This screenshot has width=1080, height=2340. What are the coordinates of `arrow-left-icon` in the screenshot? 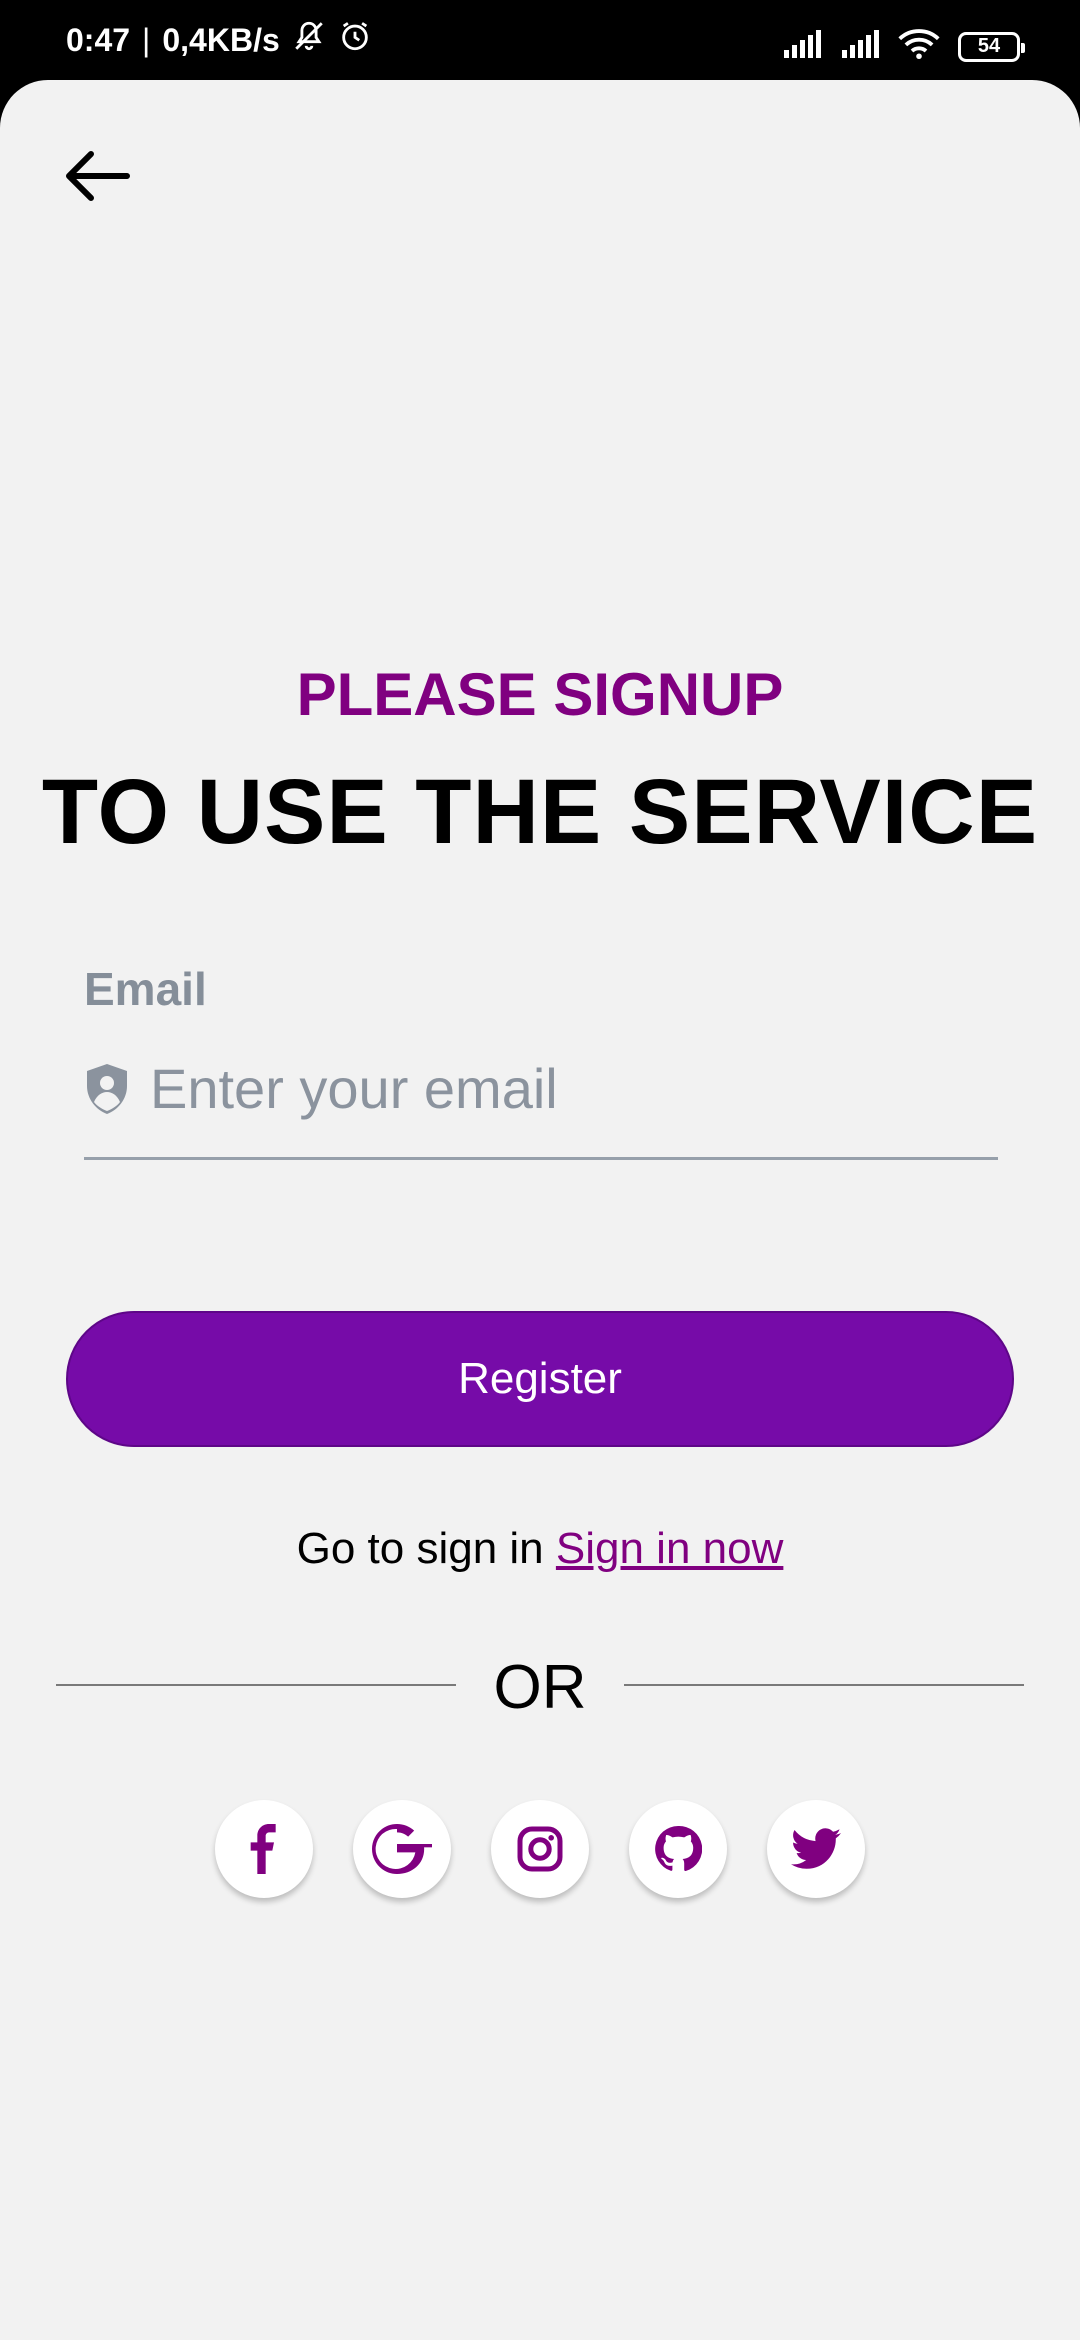 It's located at (98, 176).